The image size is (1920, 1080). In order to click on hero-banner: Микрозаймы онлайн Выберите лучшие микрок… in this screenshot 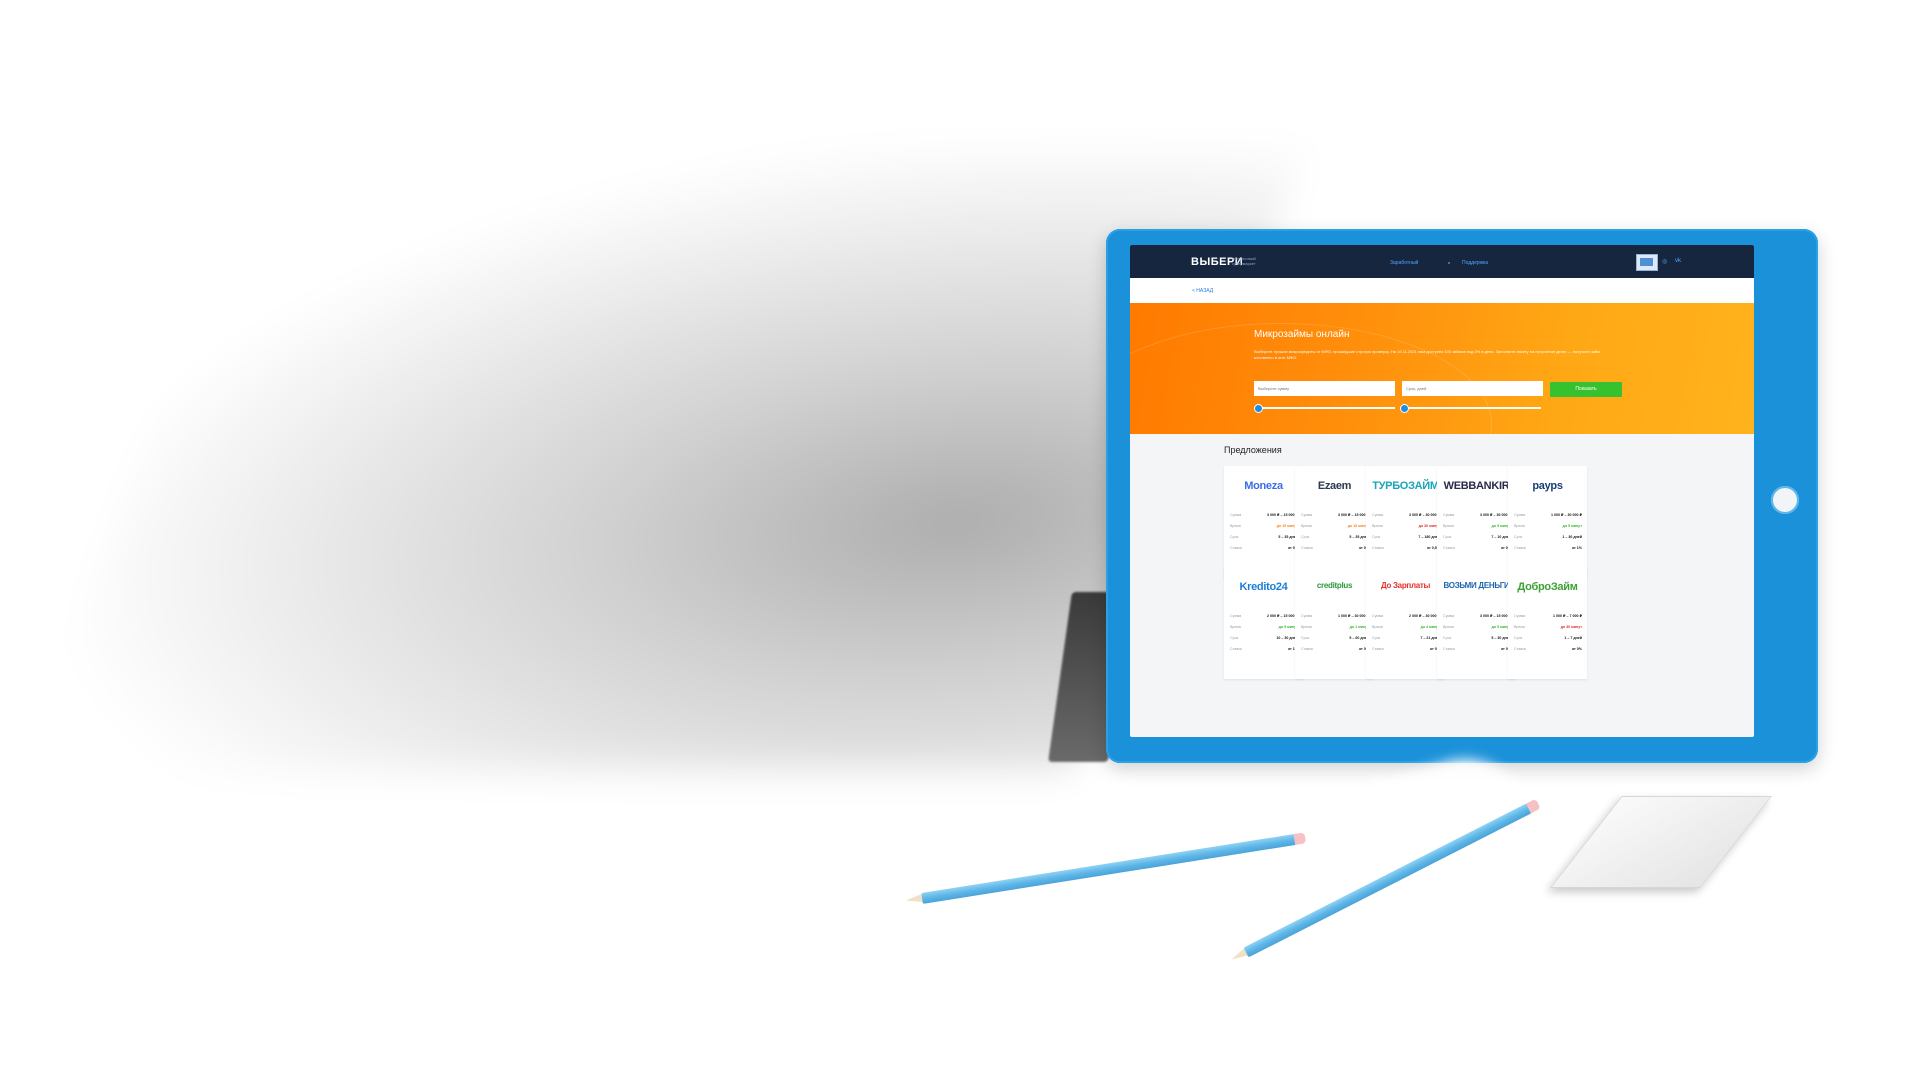, I will do `click(1442, 368)`.